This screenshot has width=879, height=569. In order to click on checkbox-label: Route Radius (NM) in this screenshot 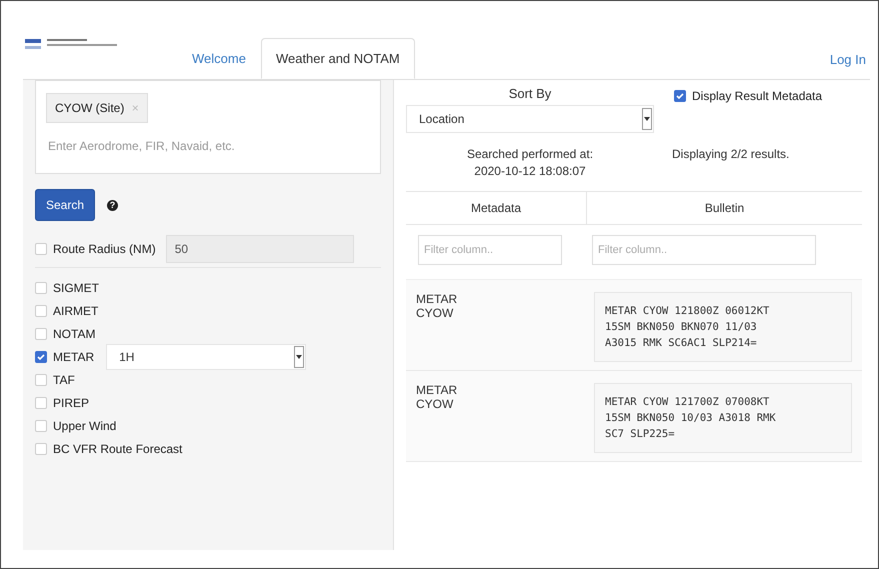, I will do `click(104, 249)`.